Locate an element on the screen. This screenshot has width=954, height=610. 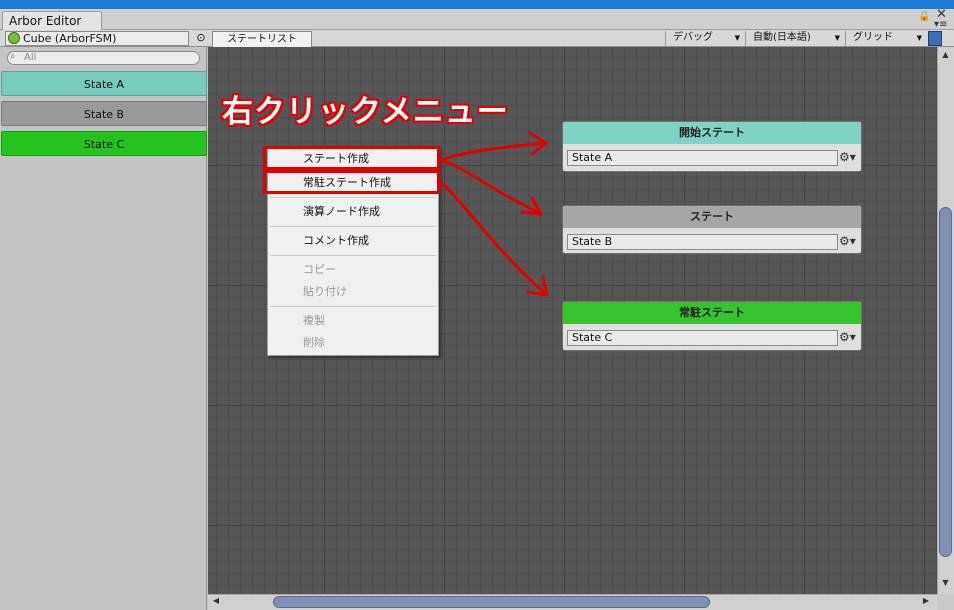
lock-icon: 🔒 is located at coordinates (924, 18).